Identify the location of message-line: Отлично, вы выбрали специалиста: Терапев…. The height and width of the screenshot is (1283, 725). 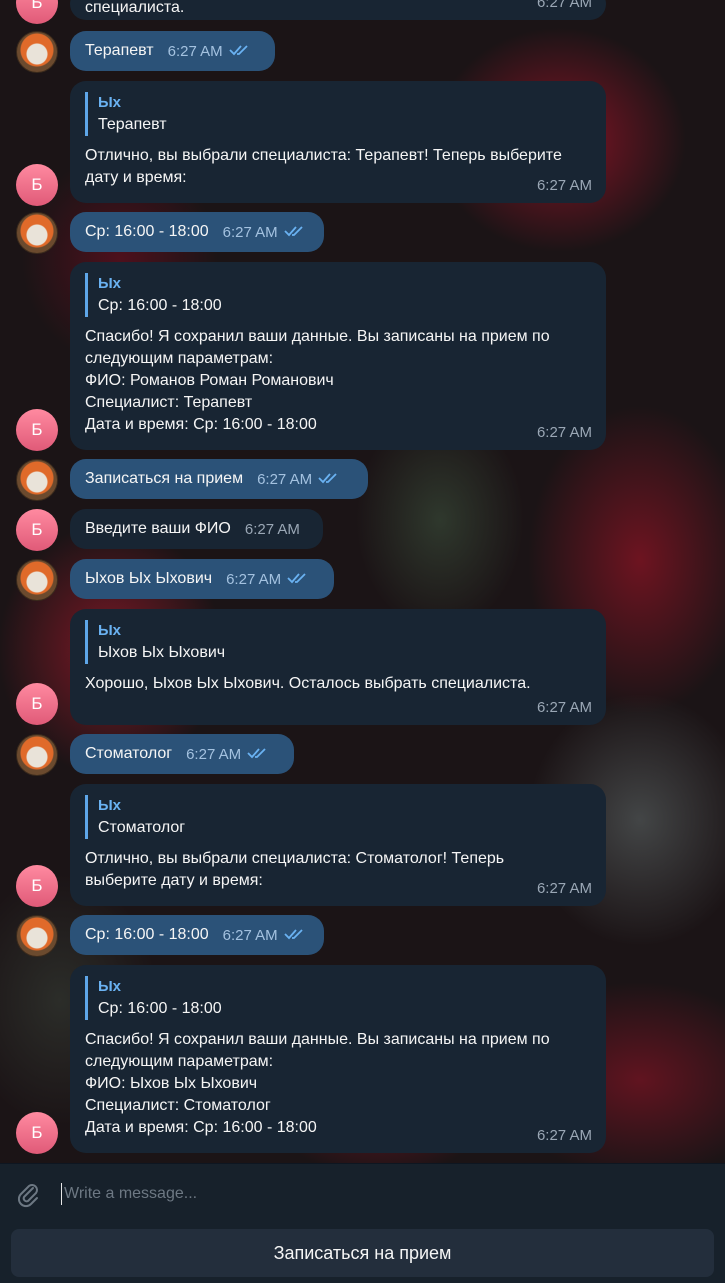
(323, 155).